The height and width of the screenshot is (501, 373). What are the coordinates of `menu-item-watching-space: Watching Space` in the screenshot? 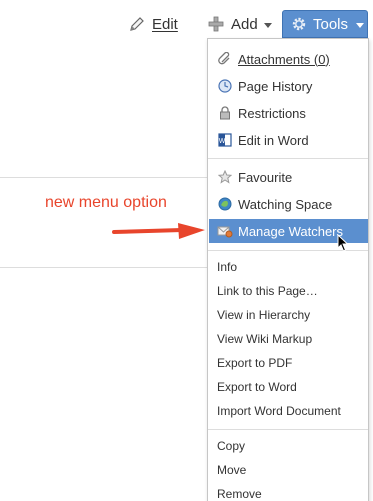 It's located at (288, 204).